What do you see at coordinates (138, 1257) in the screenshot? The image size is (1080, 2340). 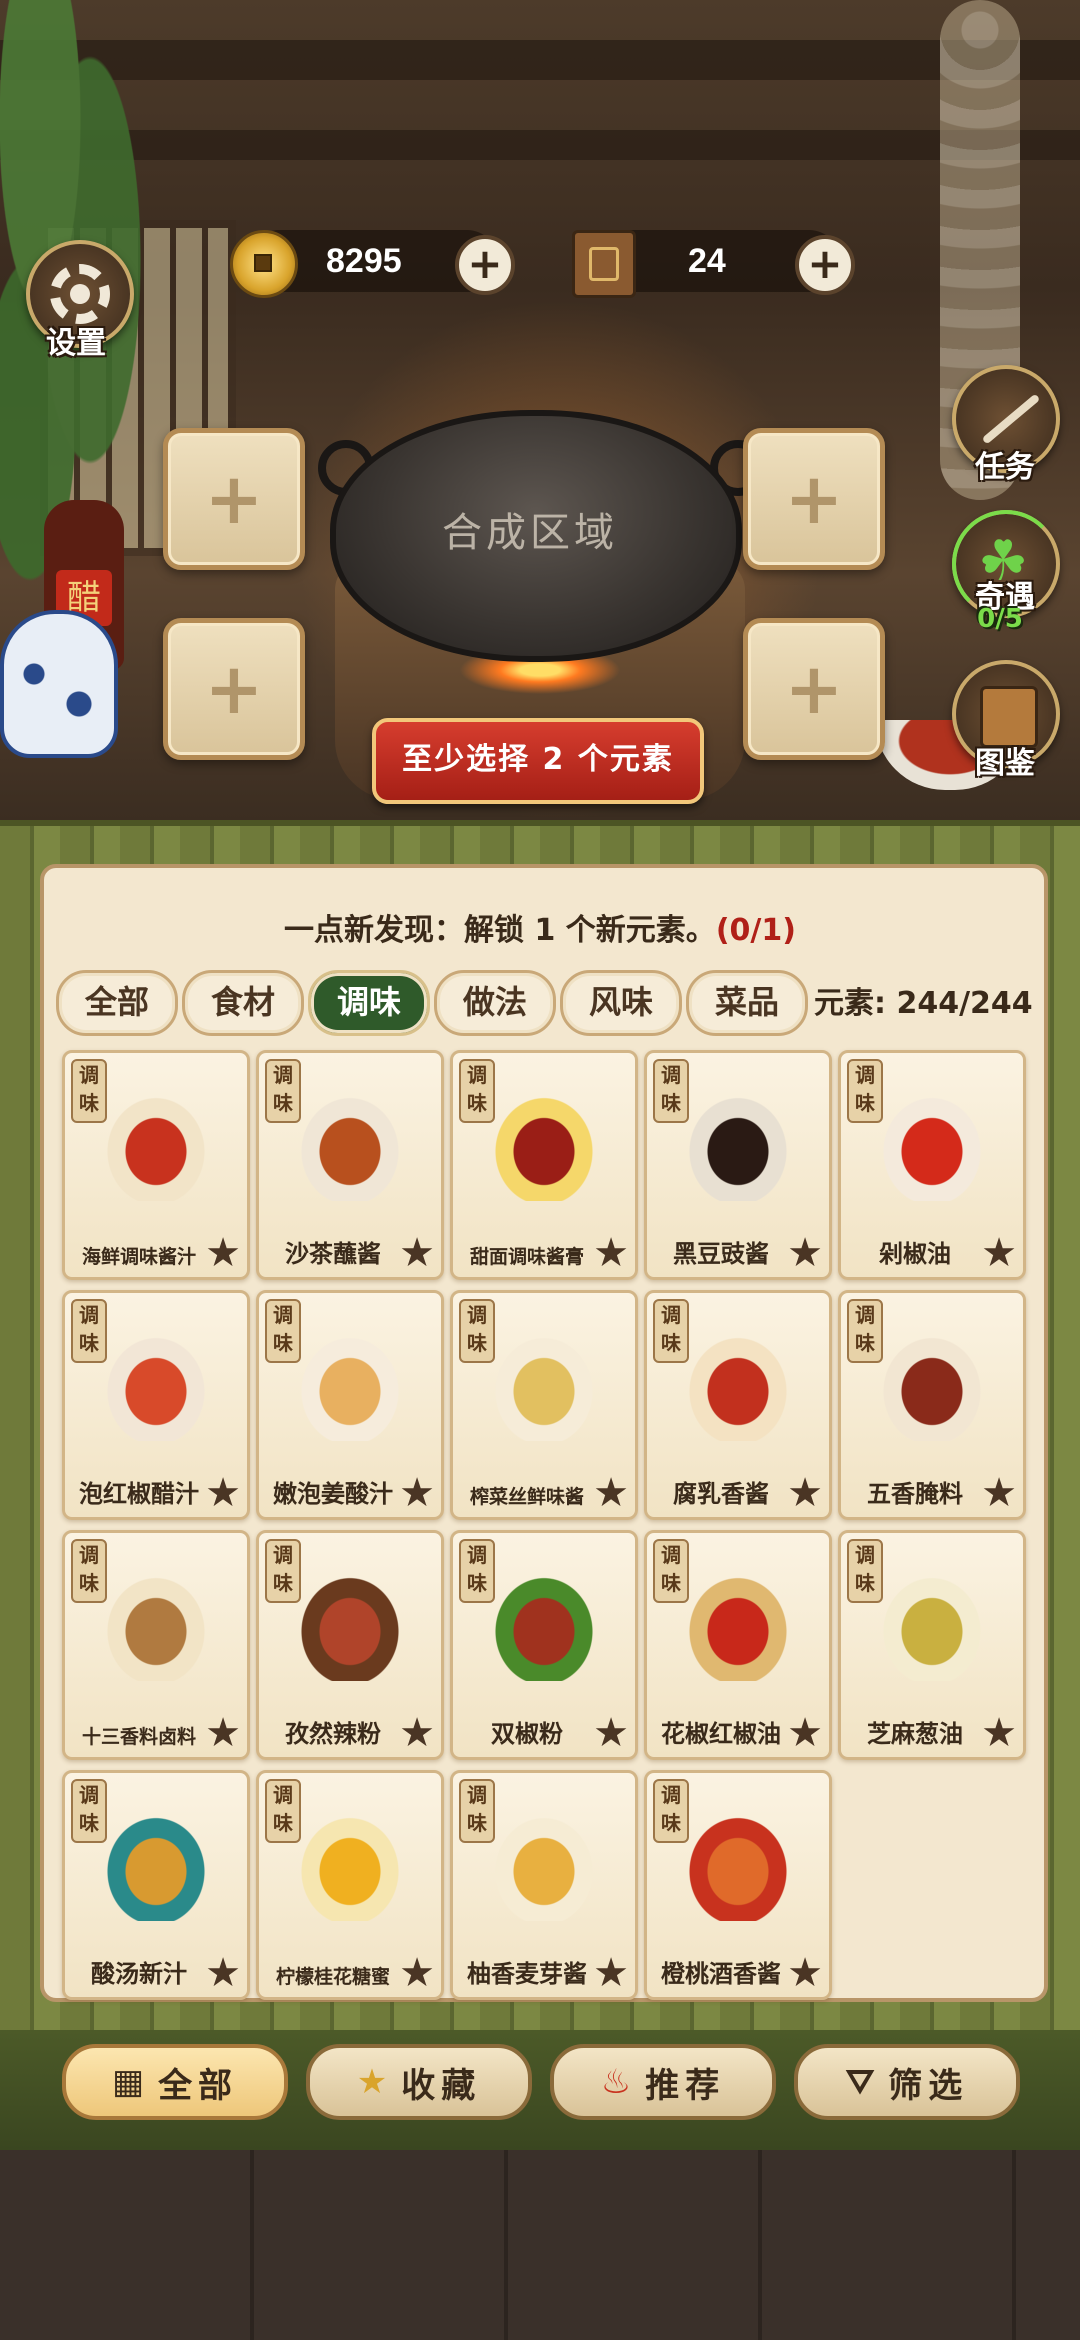 I see `element-name: 海鲜调味酱汁` at bounding box center [138, 1257].